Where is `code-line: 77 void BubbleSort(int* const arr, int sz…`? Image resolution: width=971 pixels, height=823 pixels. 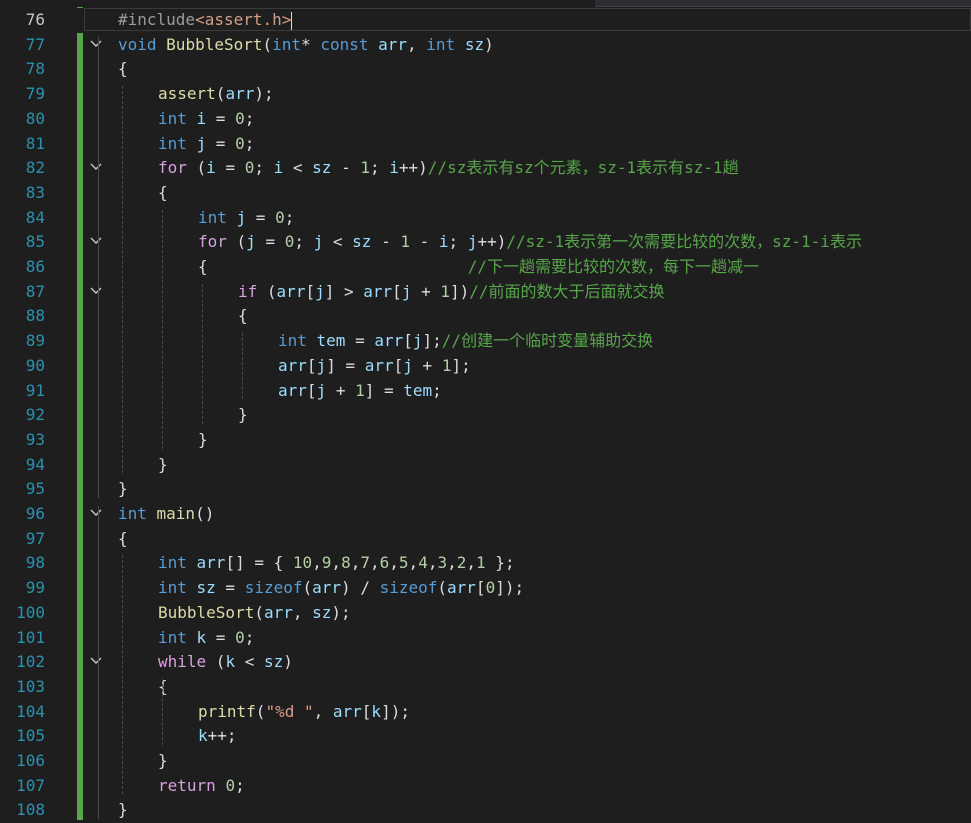 code-line: 77 void BubbleSort(int* const arr, int sz… is located at coordinates (485, 45).